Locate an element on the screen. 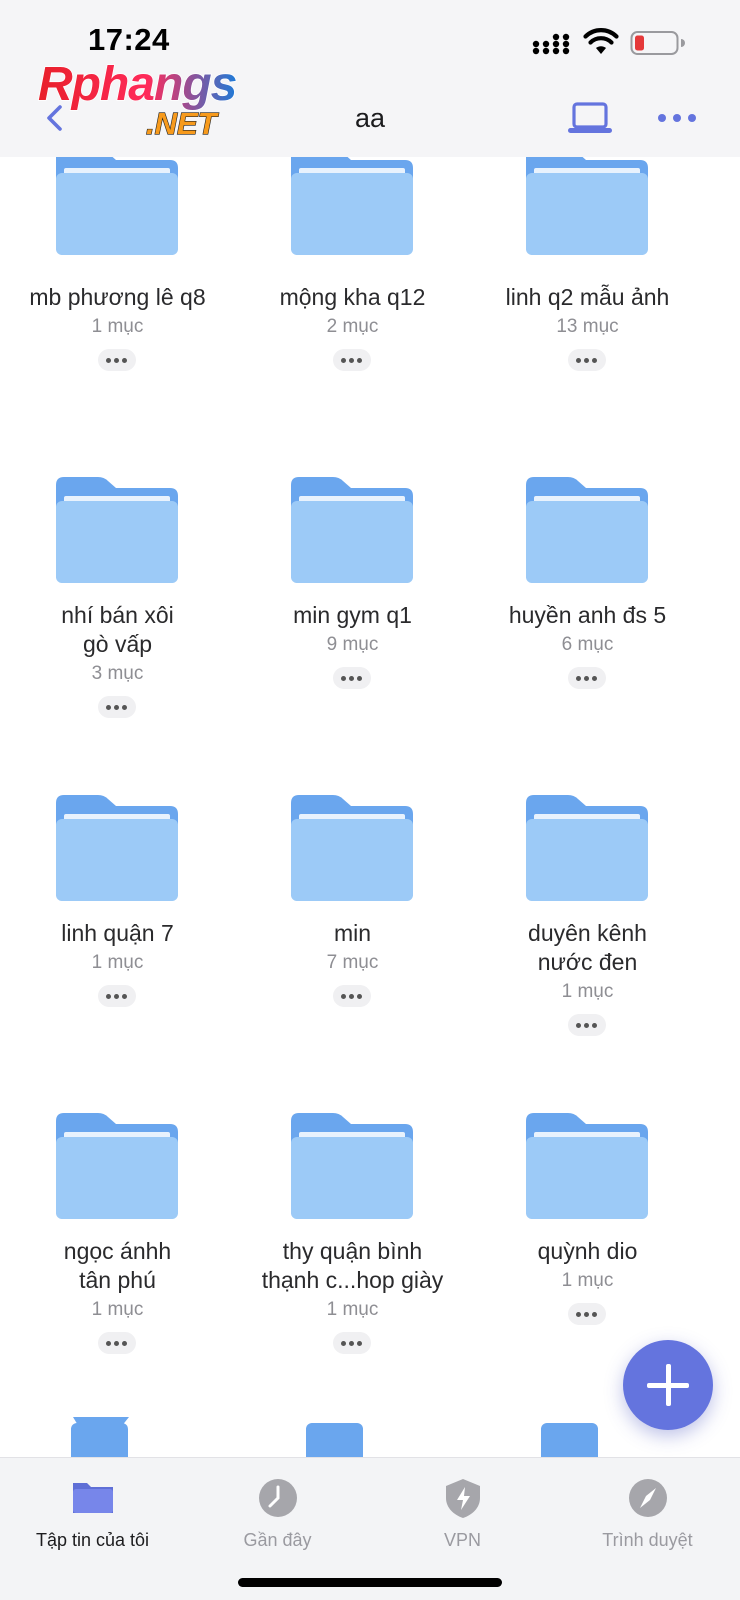 The height and width of the screenshot is (1600, 740). laptop-icon is located at coordinates (590, 118).